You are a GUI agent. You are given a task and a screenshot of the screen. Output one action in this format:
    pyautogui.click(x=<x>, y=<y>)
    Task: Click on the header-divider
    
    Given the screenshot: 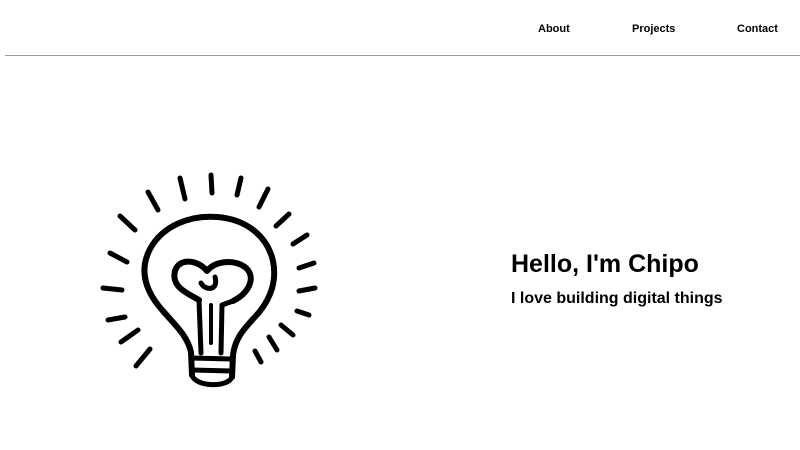 What is the action you would take?
    pyautogui.click(x=402, y=55)
    